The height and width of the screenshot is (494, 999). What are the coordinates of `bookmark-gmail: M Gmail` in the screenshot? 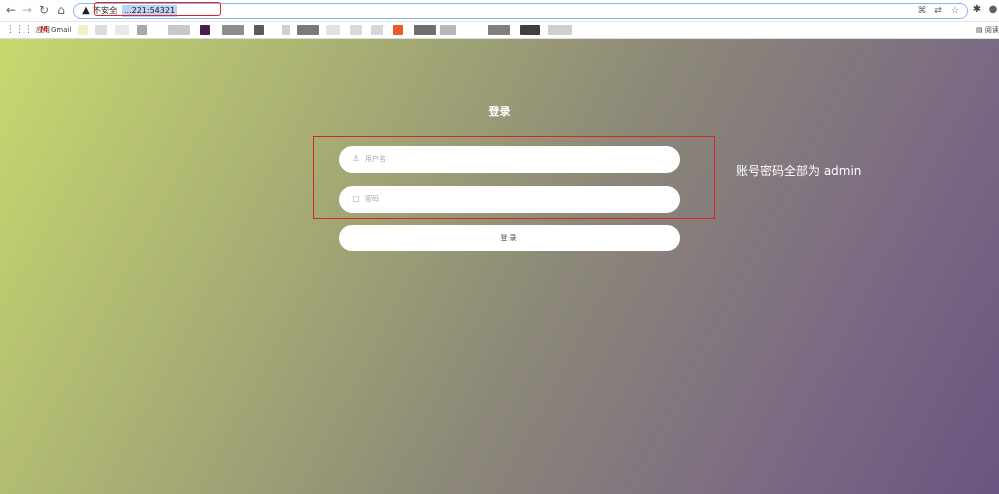 It's located at (55, 30).